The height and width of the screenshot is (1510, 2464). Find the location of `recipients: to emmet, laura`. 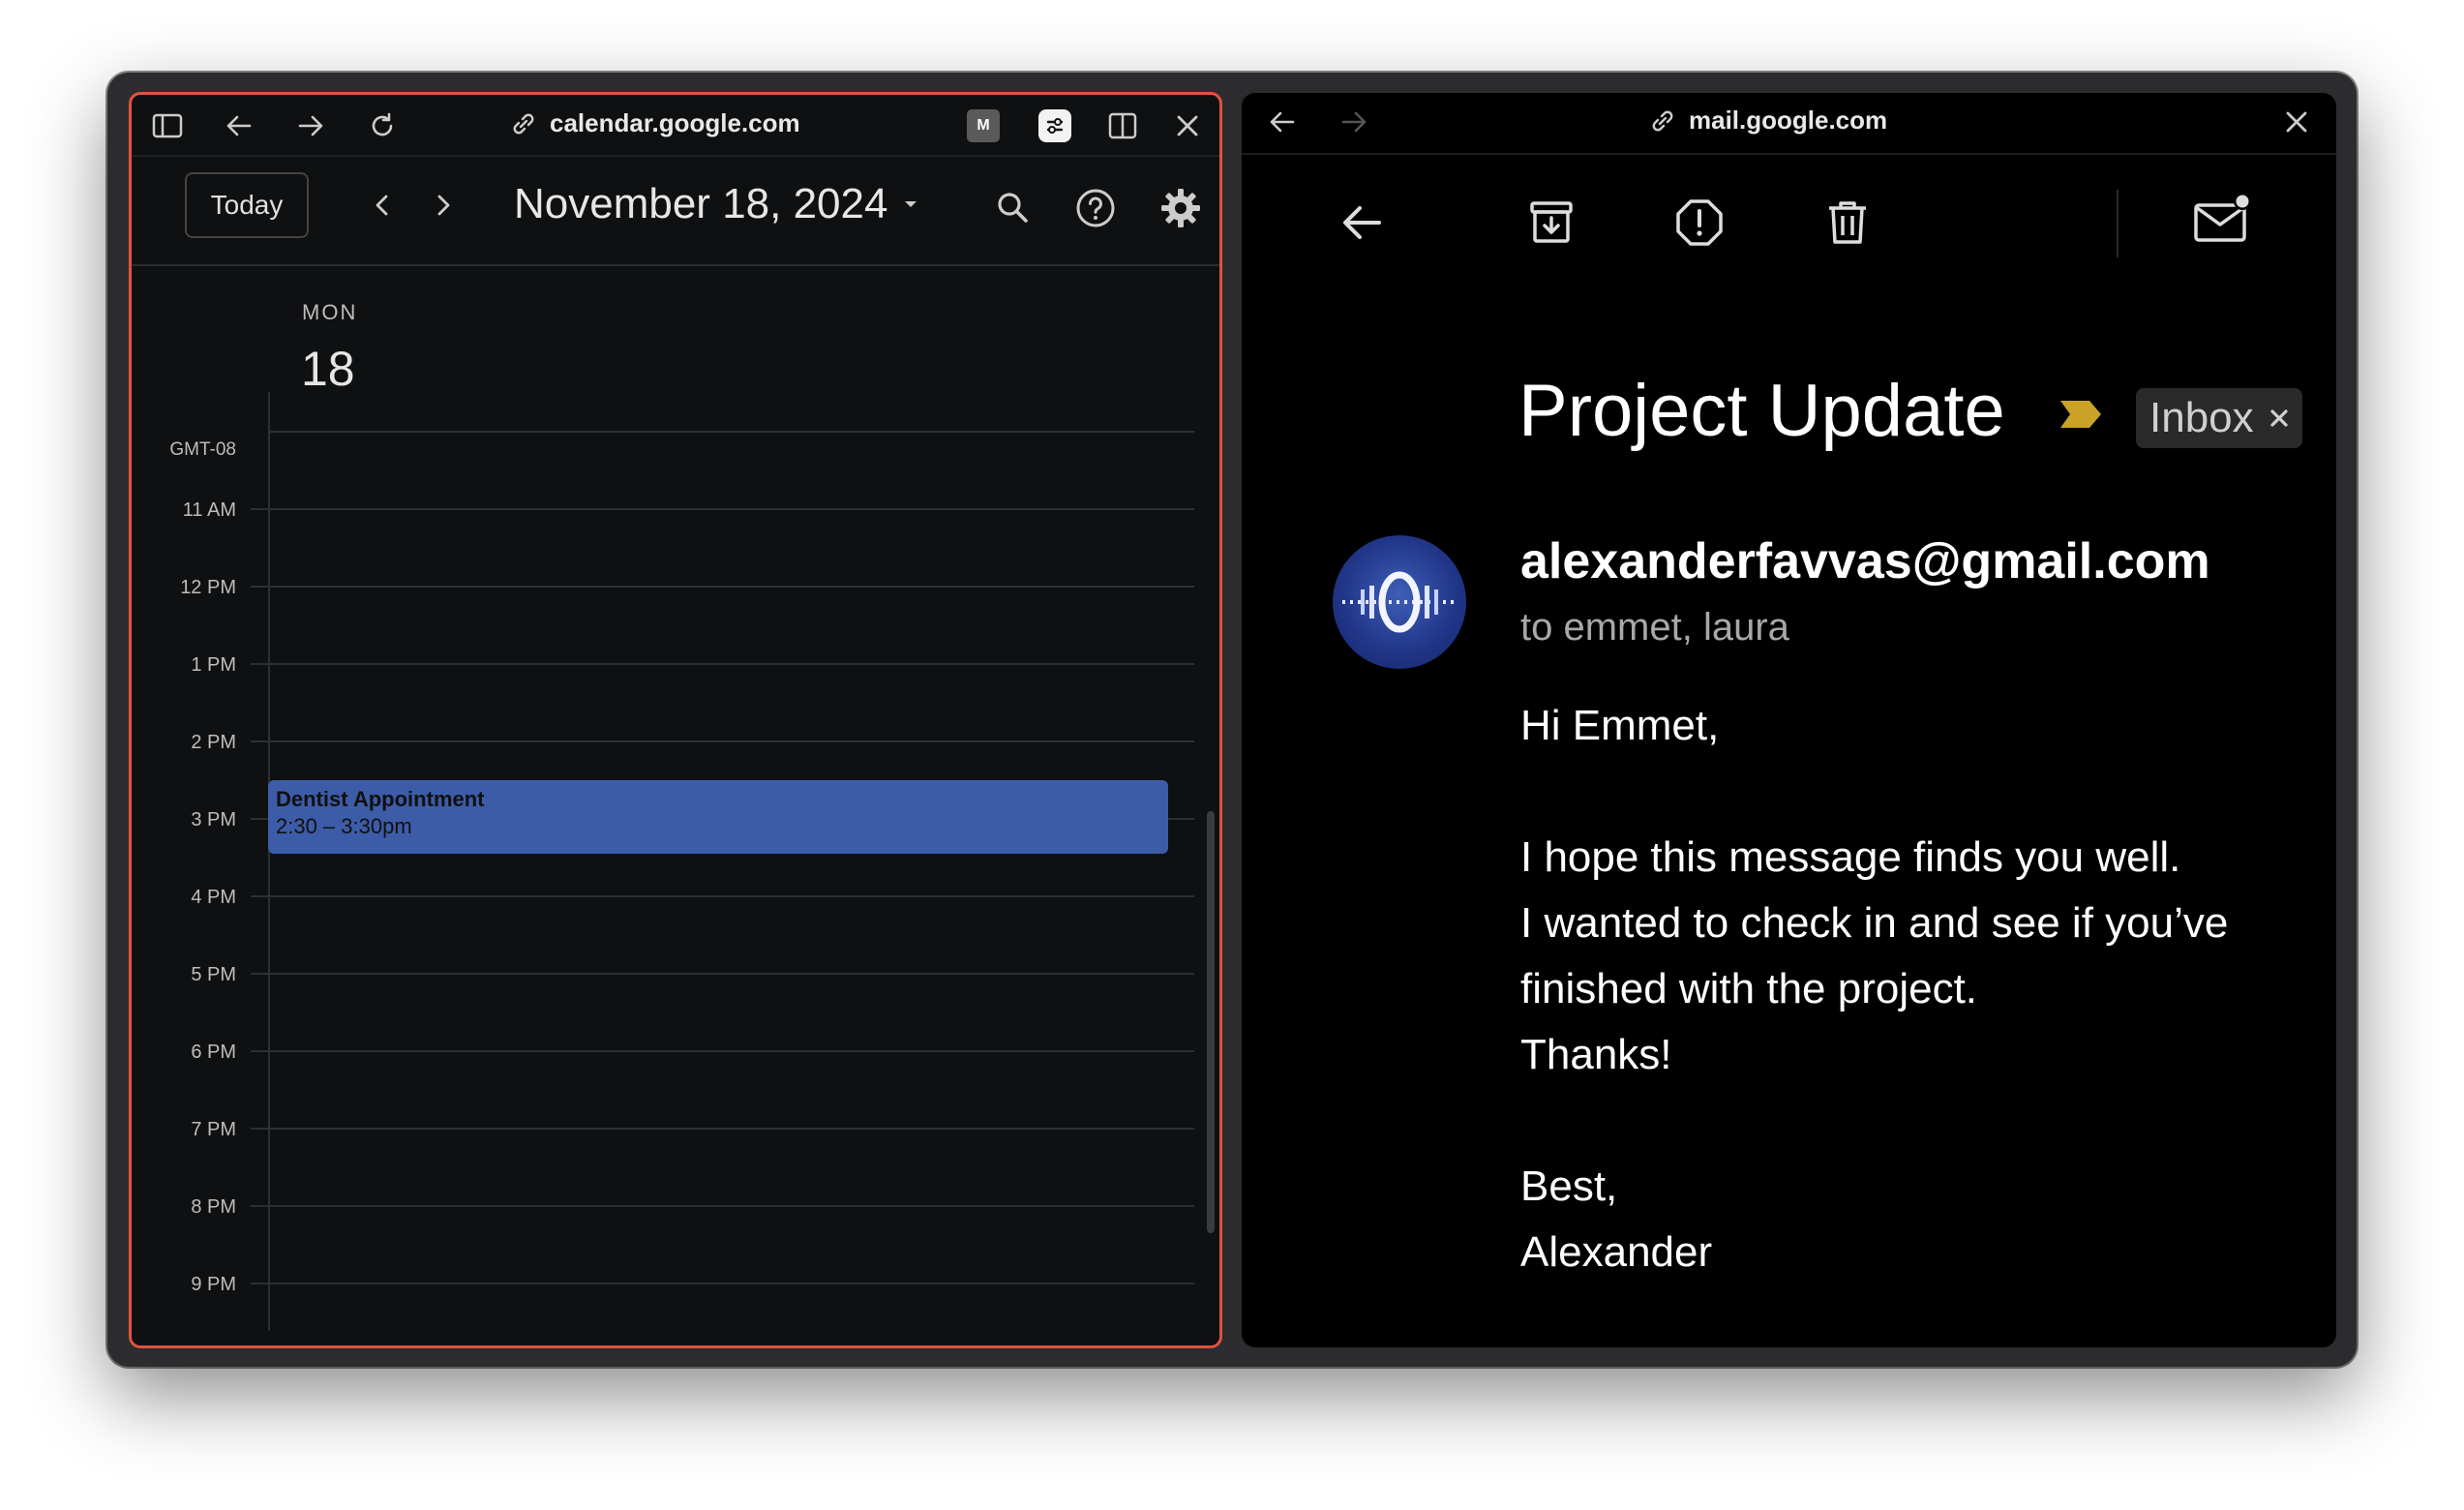

recipients: to emmet, laura is located at coordinates (1654, 627).